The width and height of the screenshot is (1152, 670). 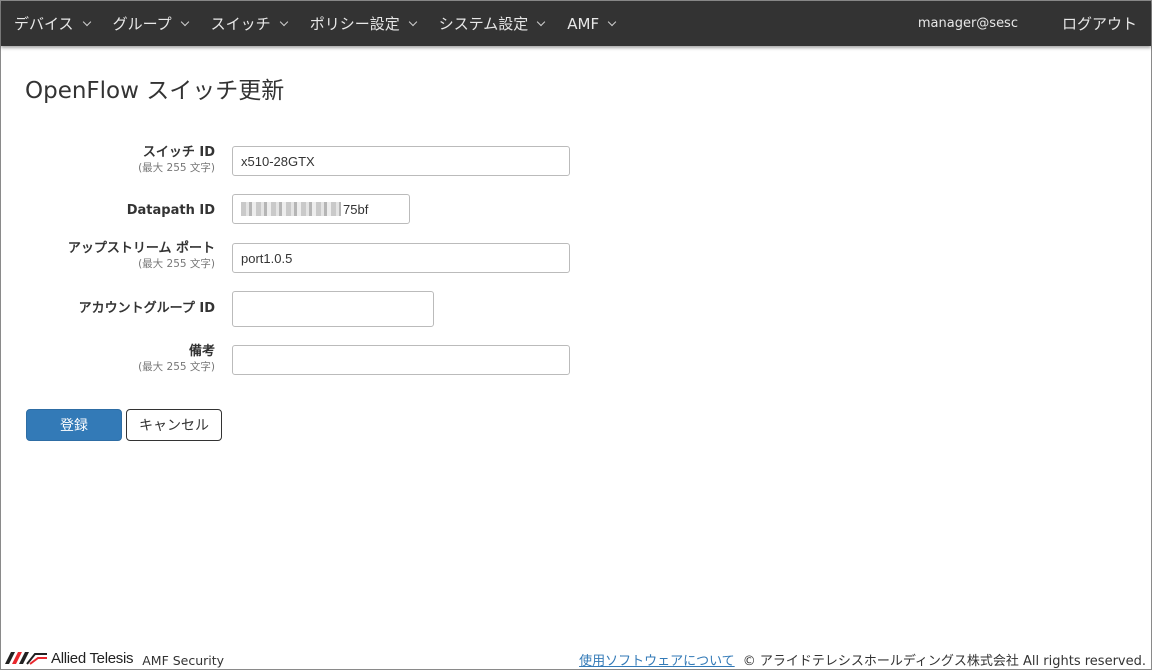 What do you see at coordinates (356, 209) in the screenshot?
I see `datapath-id-value: 75bf` at bounding box center [356, 209].